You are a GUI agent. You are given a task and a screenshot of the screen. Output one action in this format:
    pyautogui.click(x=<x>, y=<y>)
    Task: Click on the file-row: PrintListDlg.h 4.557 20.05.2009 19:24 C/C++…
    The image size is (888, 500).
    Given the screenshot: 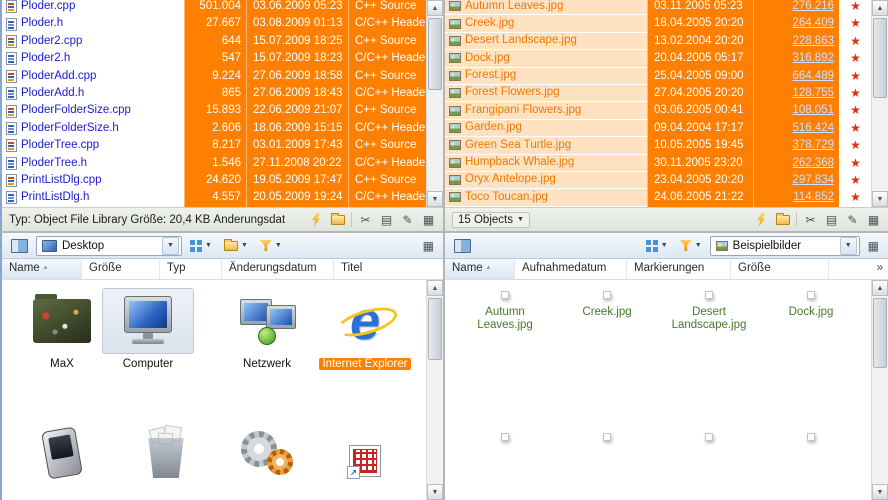 What is the action you would take?
    pyautogui.click(x=214, y=198)
    